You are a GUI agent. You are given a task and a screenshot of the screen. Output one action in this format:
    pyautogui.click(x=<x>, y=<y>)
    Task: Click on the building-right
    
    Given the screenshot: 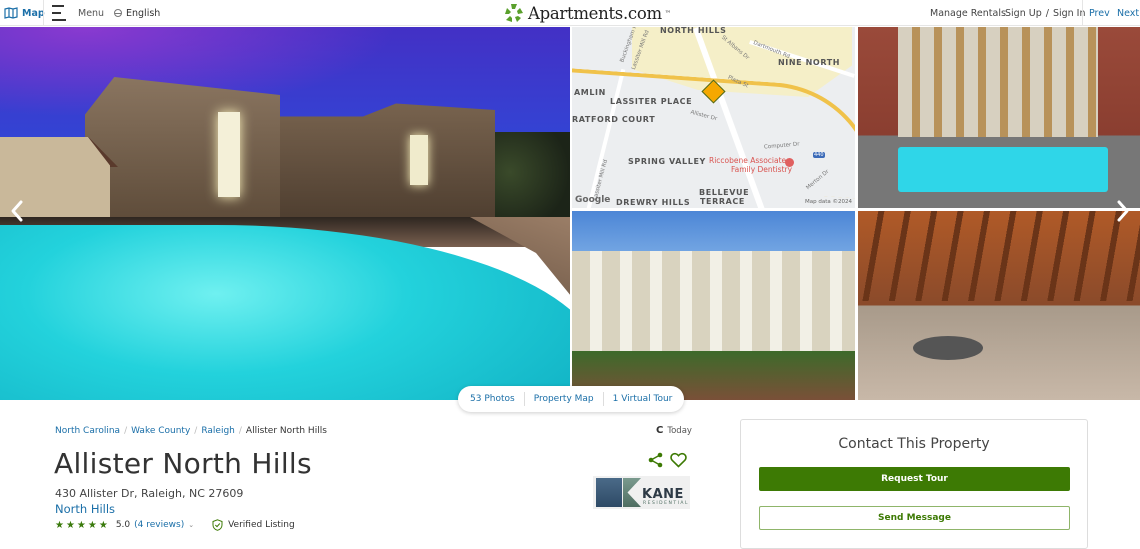 What is the action you would take?
    pyautogui.click(x=385, y=165)
    